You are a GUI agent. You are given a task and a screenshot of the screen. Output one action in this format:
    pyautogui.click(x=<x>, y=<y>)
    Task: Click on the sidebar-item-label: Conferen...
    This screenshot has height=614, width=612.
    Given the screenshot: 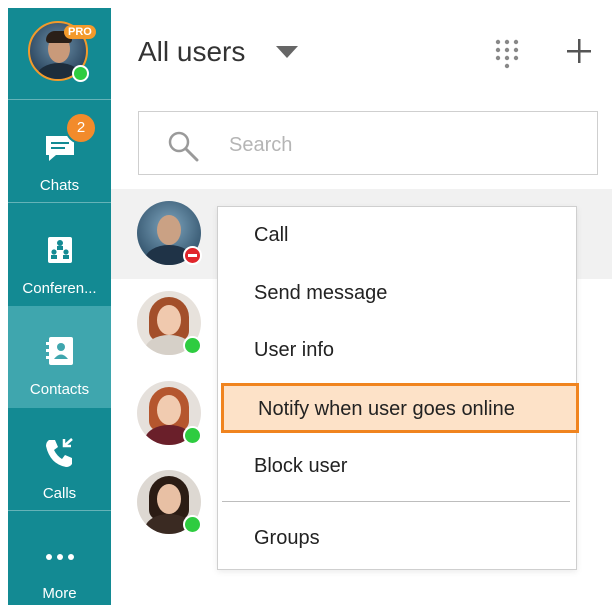 What is the action you would take?
    pyautogui.click(x=59, y=288)
    